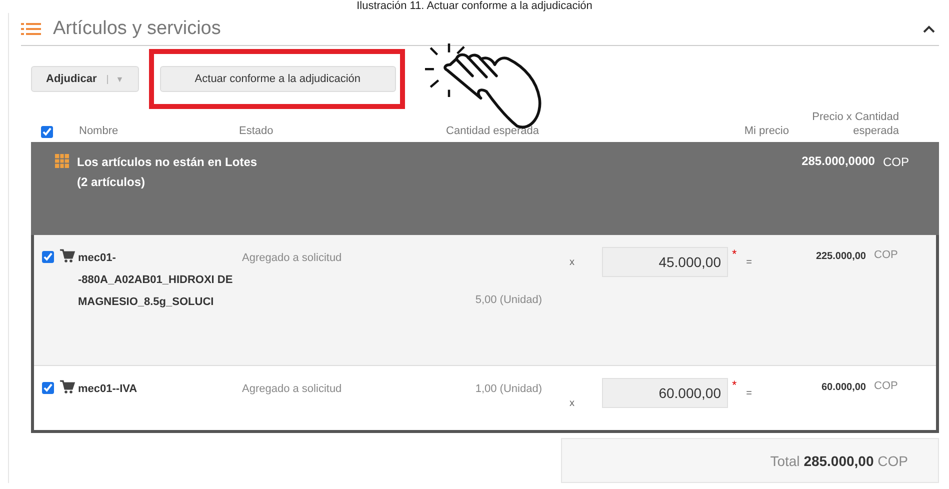 This screenshot has height=489, width=949. What do you see at coordinates (62, 161) in the screenshot?
I see `grid-icon` at bounding box center [62, 161].